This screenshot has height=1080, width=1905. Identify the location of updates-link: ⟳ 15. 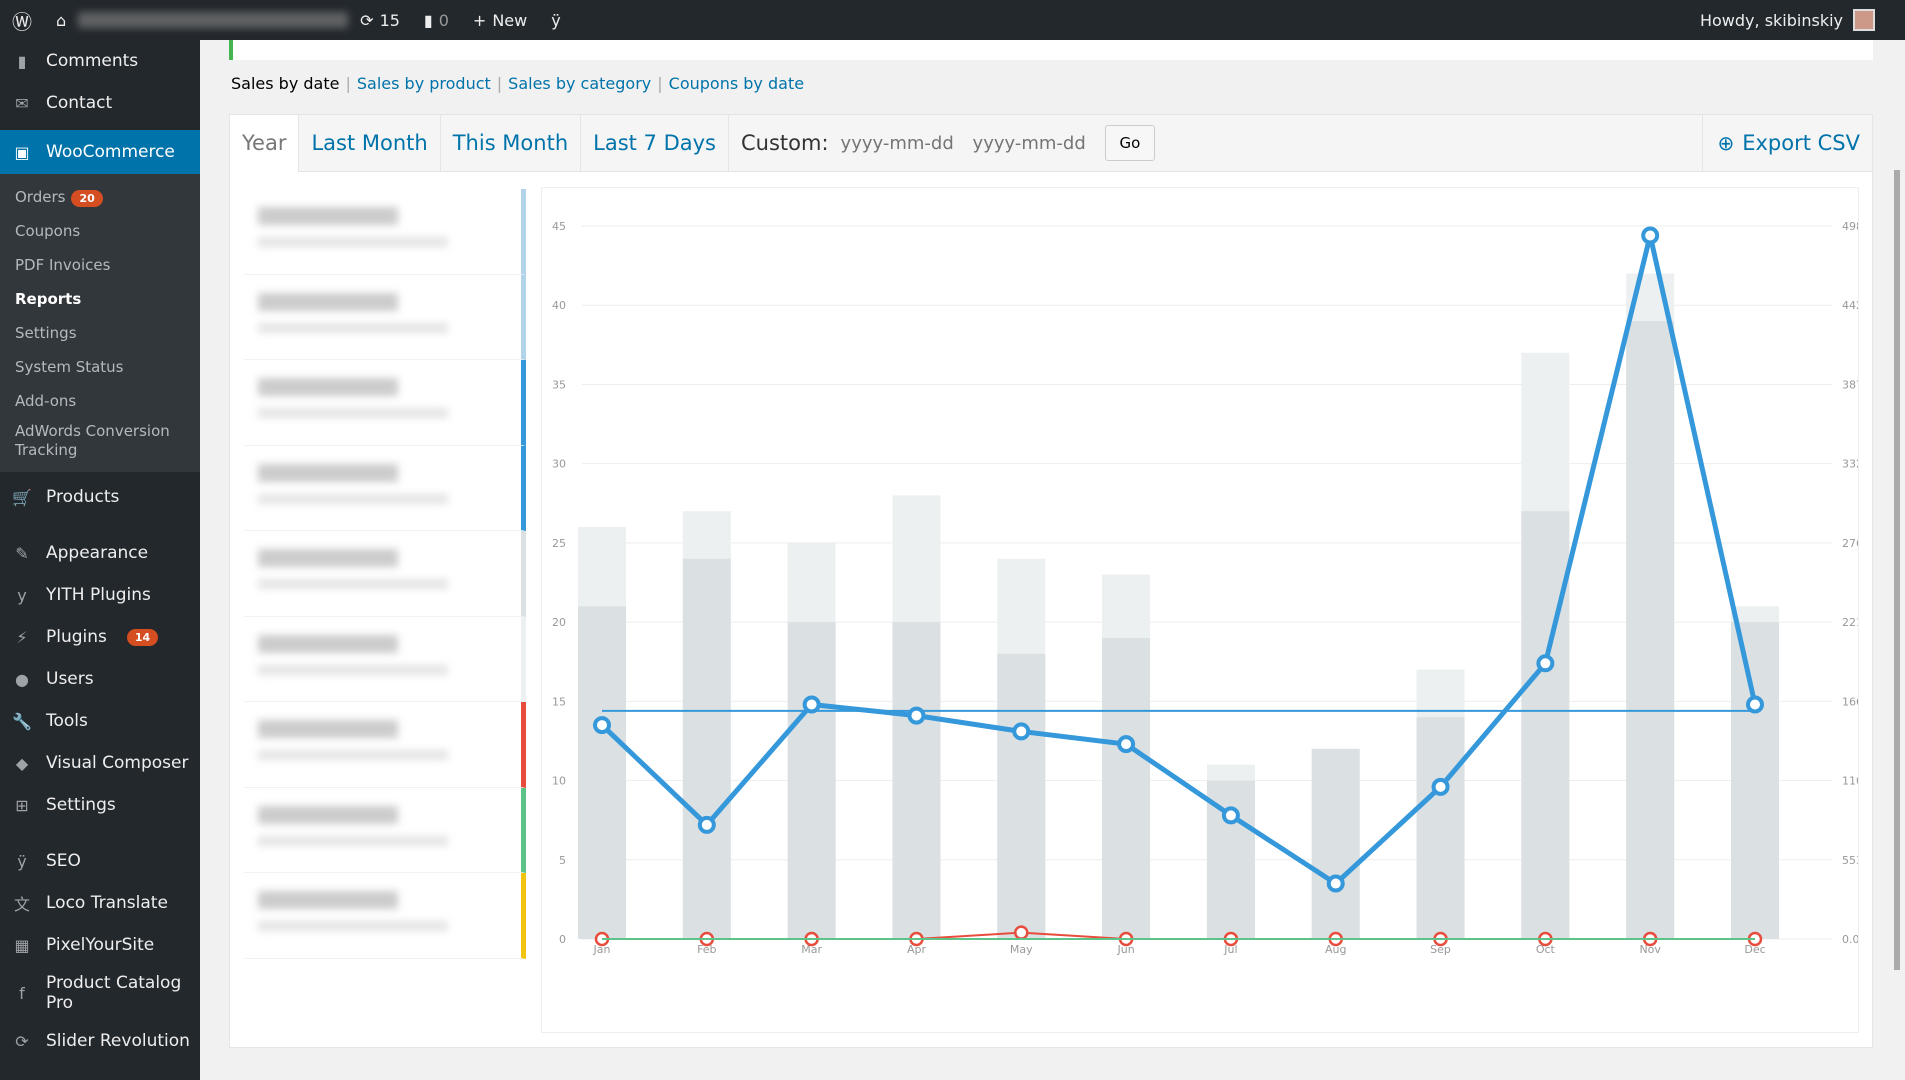
(380, 20).